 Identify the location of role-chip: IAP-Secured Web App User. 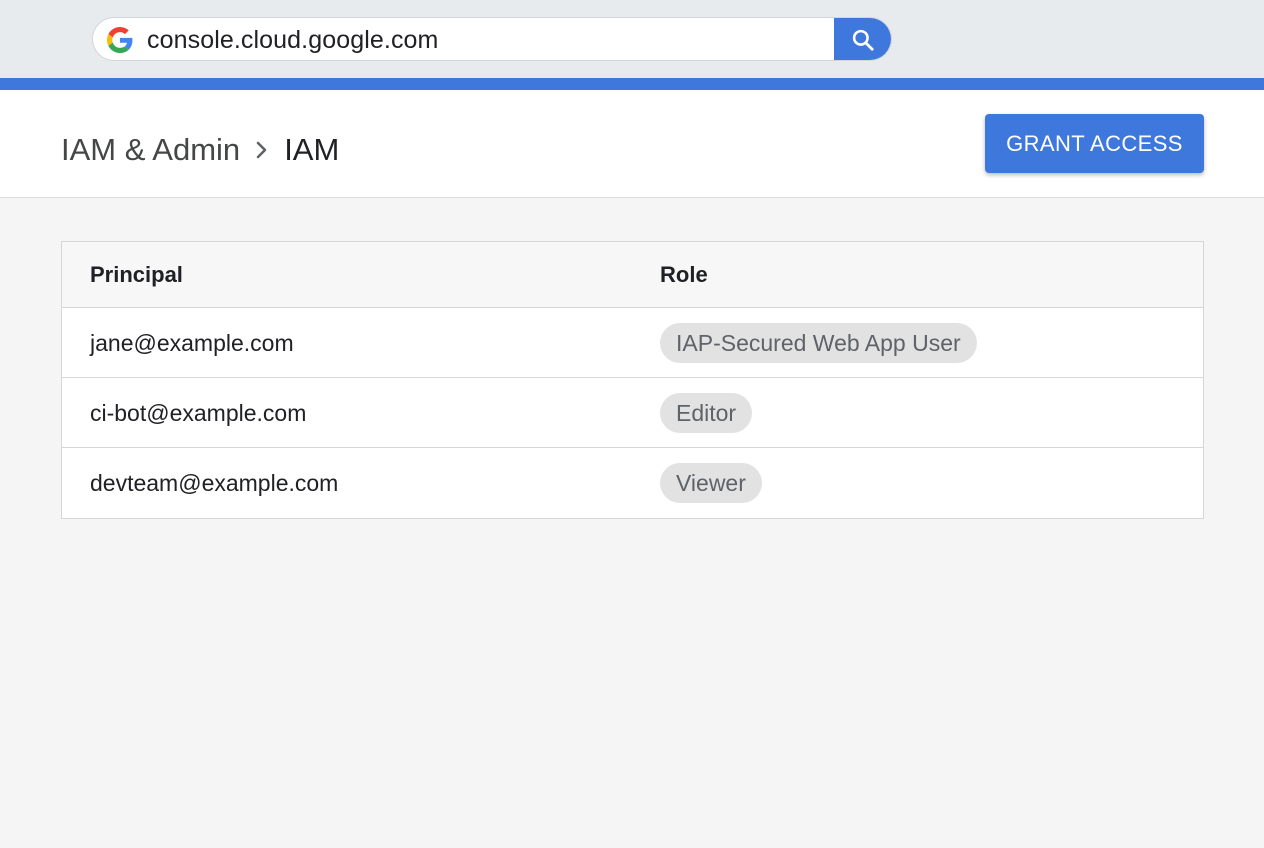
(818, 343).